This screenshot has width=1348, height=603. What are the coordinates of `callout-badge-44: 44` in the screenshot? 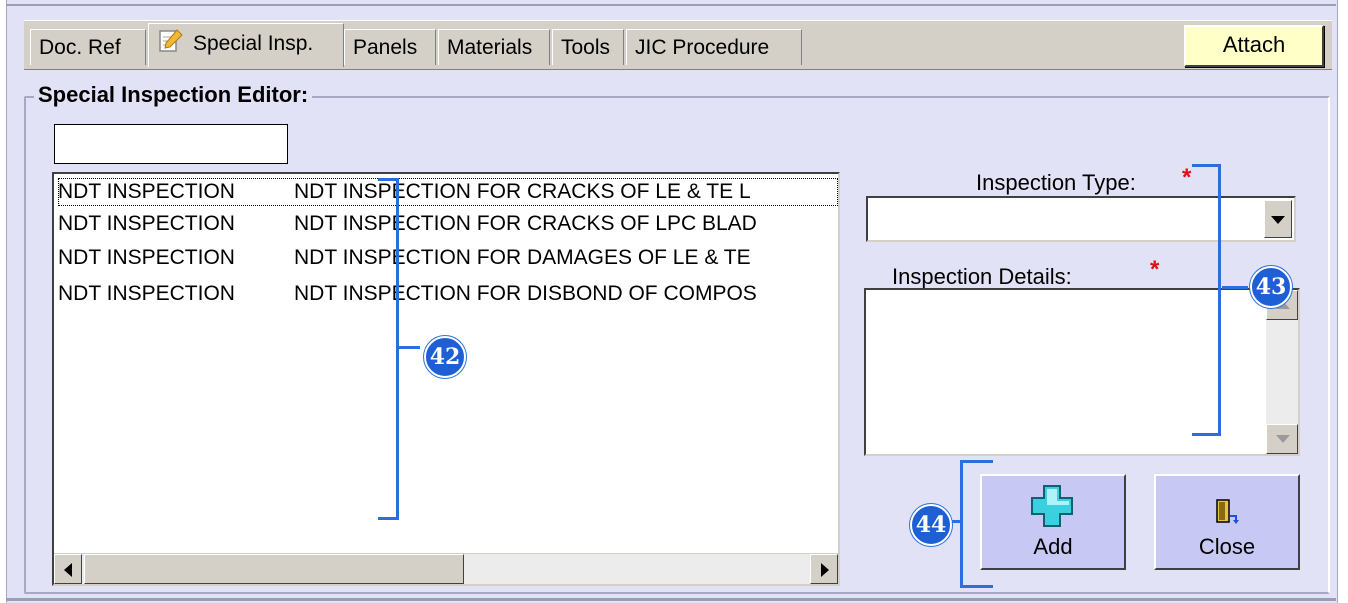 It's located at (931, 525).